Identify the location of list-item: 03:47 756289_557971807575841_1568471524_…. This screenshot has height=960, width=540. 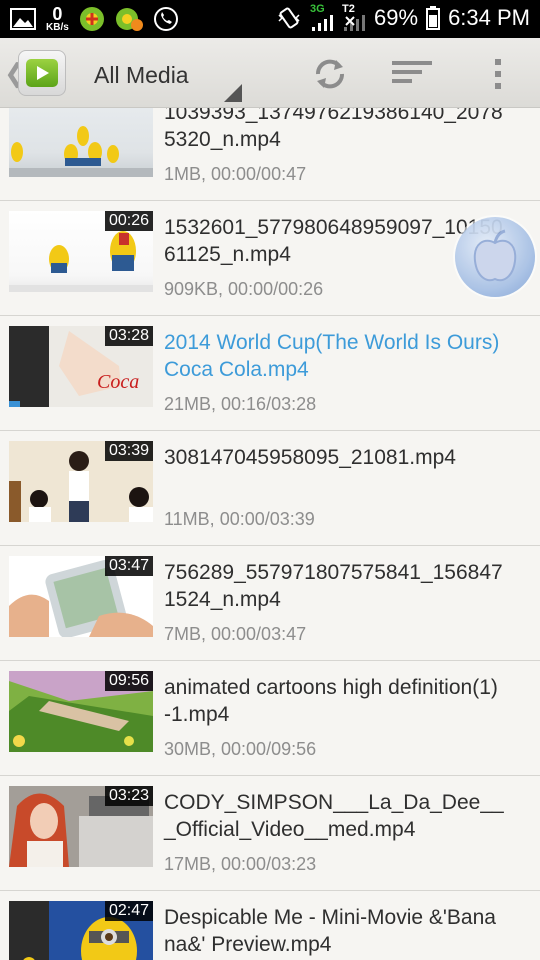
(270, 603).